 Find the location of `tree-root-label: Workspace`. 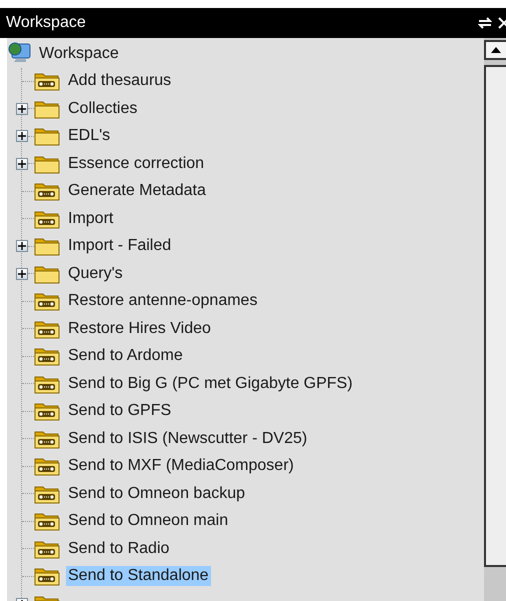

tree-root-label: Workspace is located at coordinates (79, 53).